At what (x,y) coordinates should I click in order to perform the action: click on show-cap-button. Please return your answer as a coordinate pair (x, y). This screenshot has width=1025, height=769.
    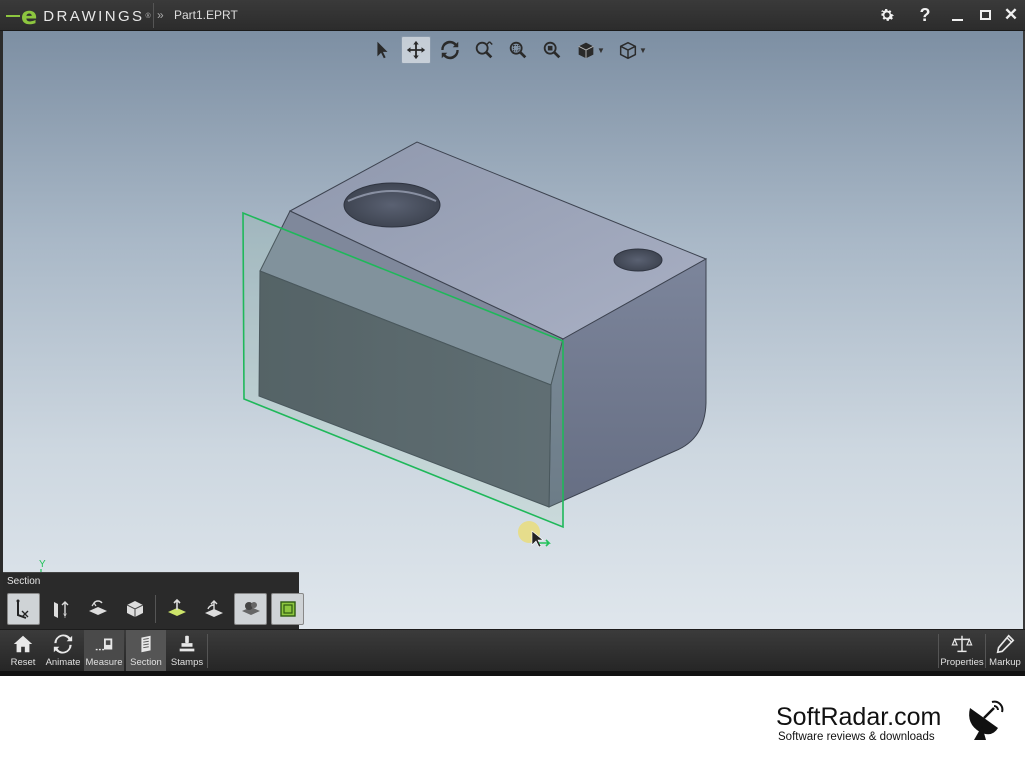
    Looking at the image, I should click on (250, 609).